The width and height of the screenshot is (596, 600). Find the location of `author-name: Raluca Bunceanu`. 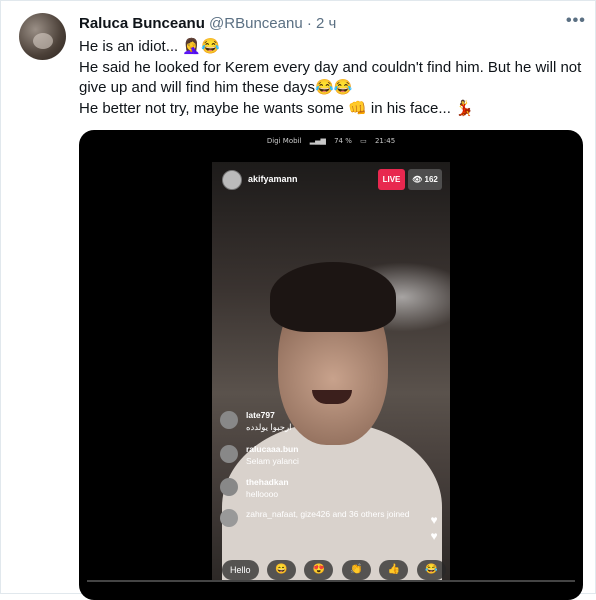

author-name: Raluca Bunceanu is located at coordinates (142, 23).